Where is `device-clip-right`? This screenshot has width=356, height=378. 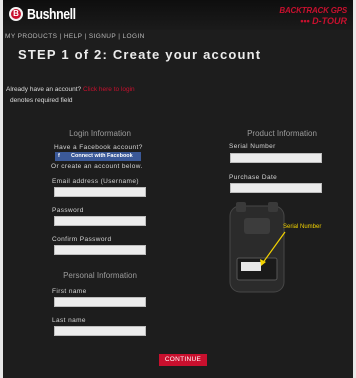 device-clip-right is located at coordinates (273, 207).